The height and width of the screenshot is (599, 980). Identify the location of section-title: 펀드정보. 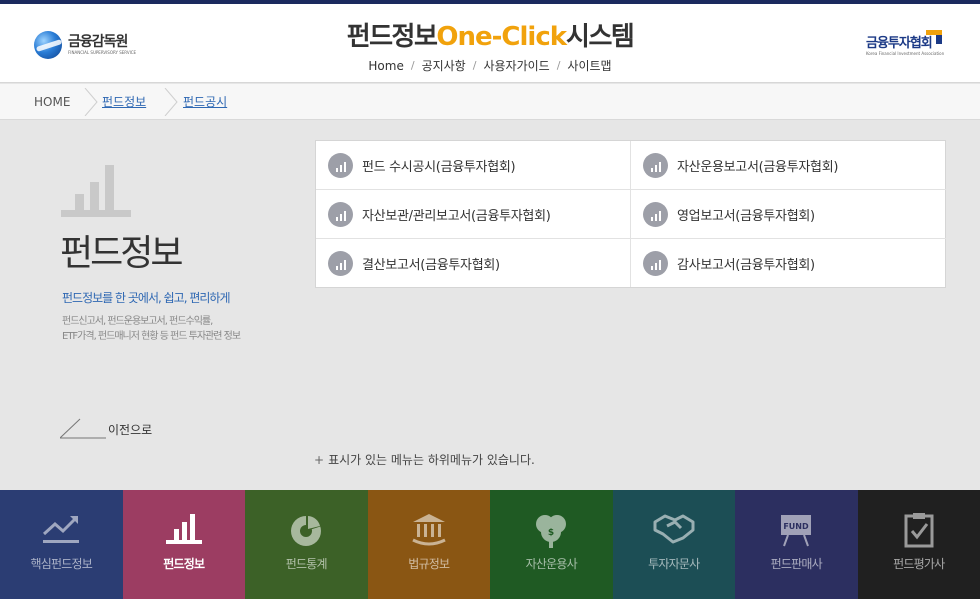
(121, 253).